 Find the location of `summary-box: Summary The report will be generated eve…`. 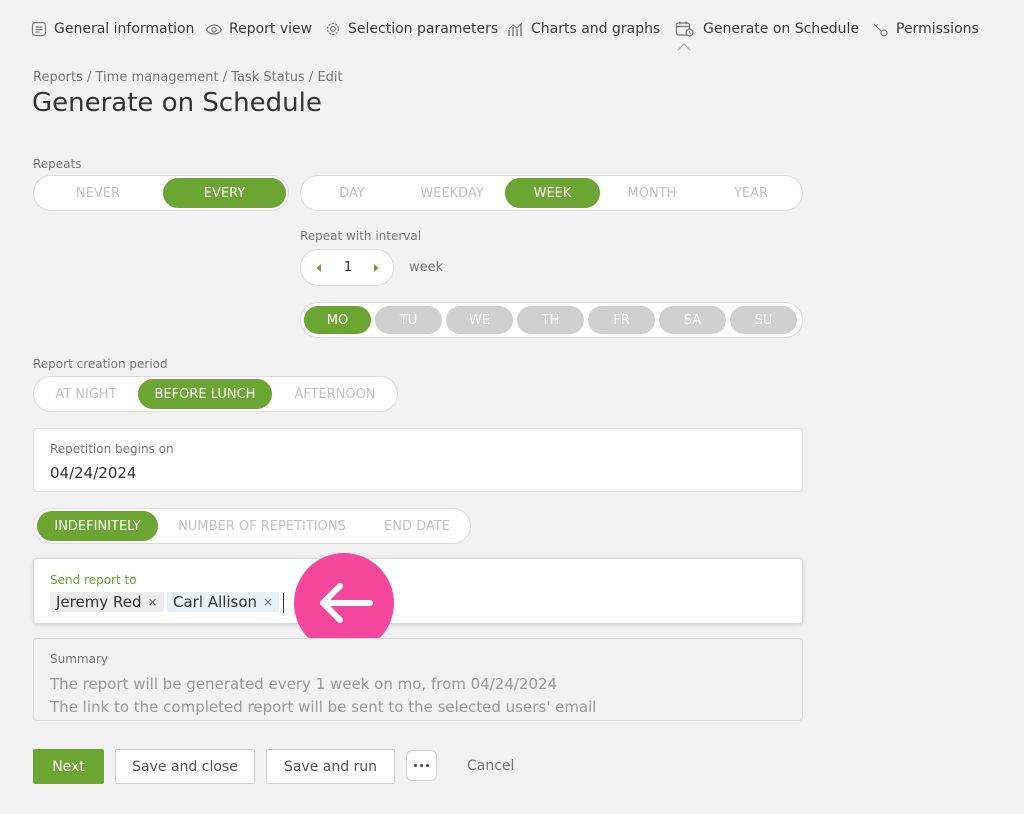

summary-box: Summary The report will be generated eve… is located at coordinates (418, 679).